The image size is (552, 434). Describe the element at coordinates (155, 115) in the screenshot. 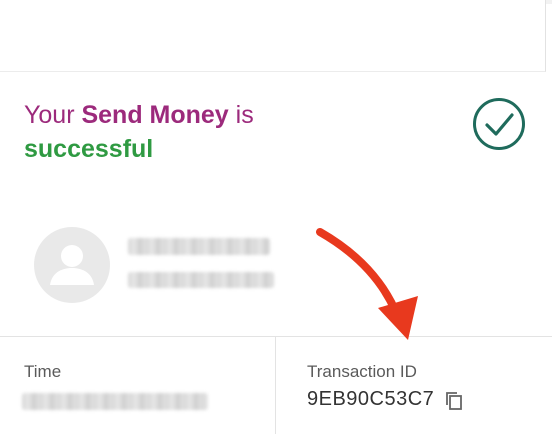

I see `status-service: Send Money` at that location.